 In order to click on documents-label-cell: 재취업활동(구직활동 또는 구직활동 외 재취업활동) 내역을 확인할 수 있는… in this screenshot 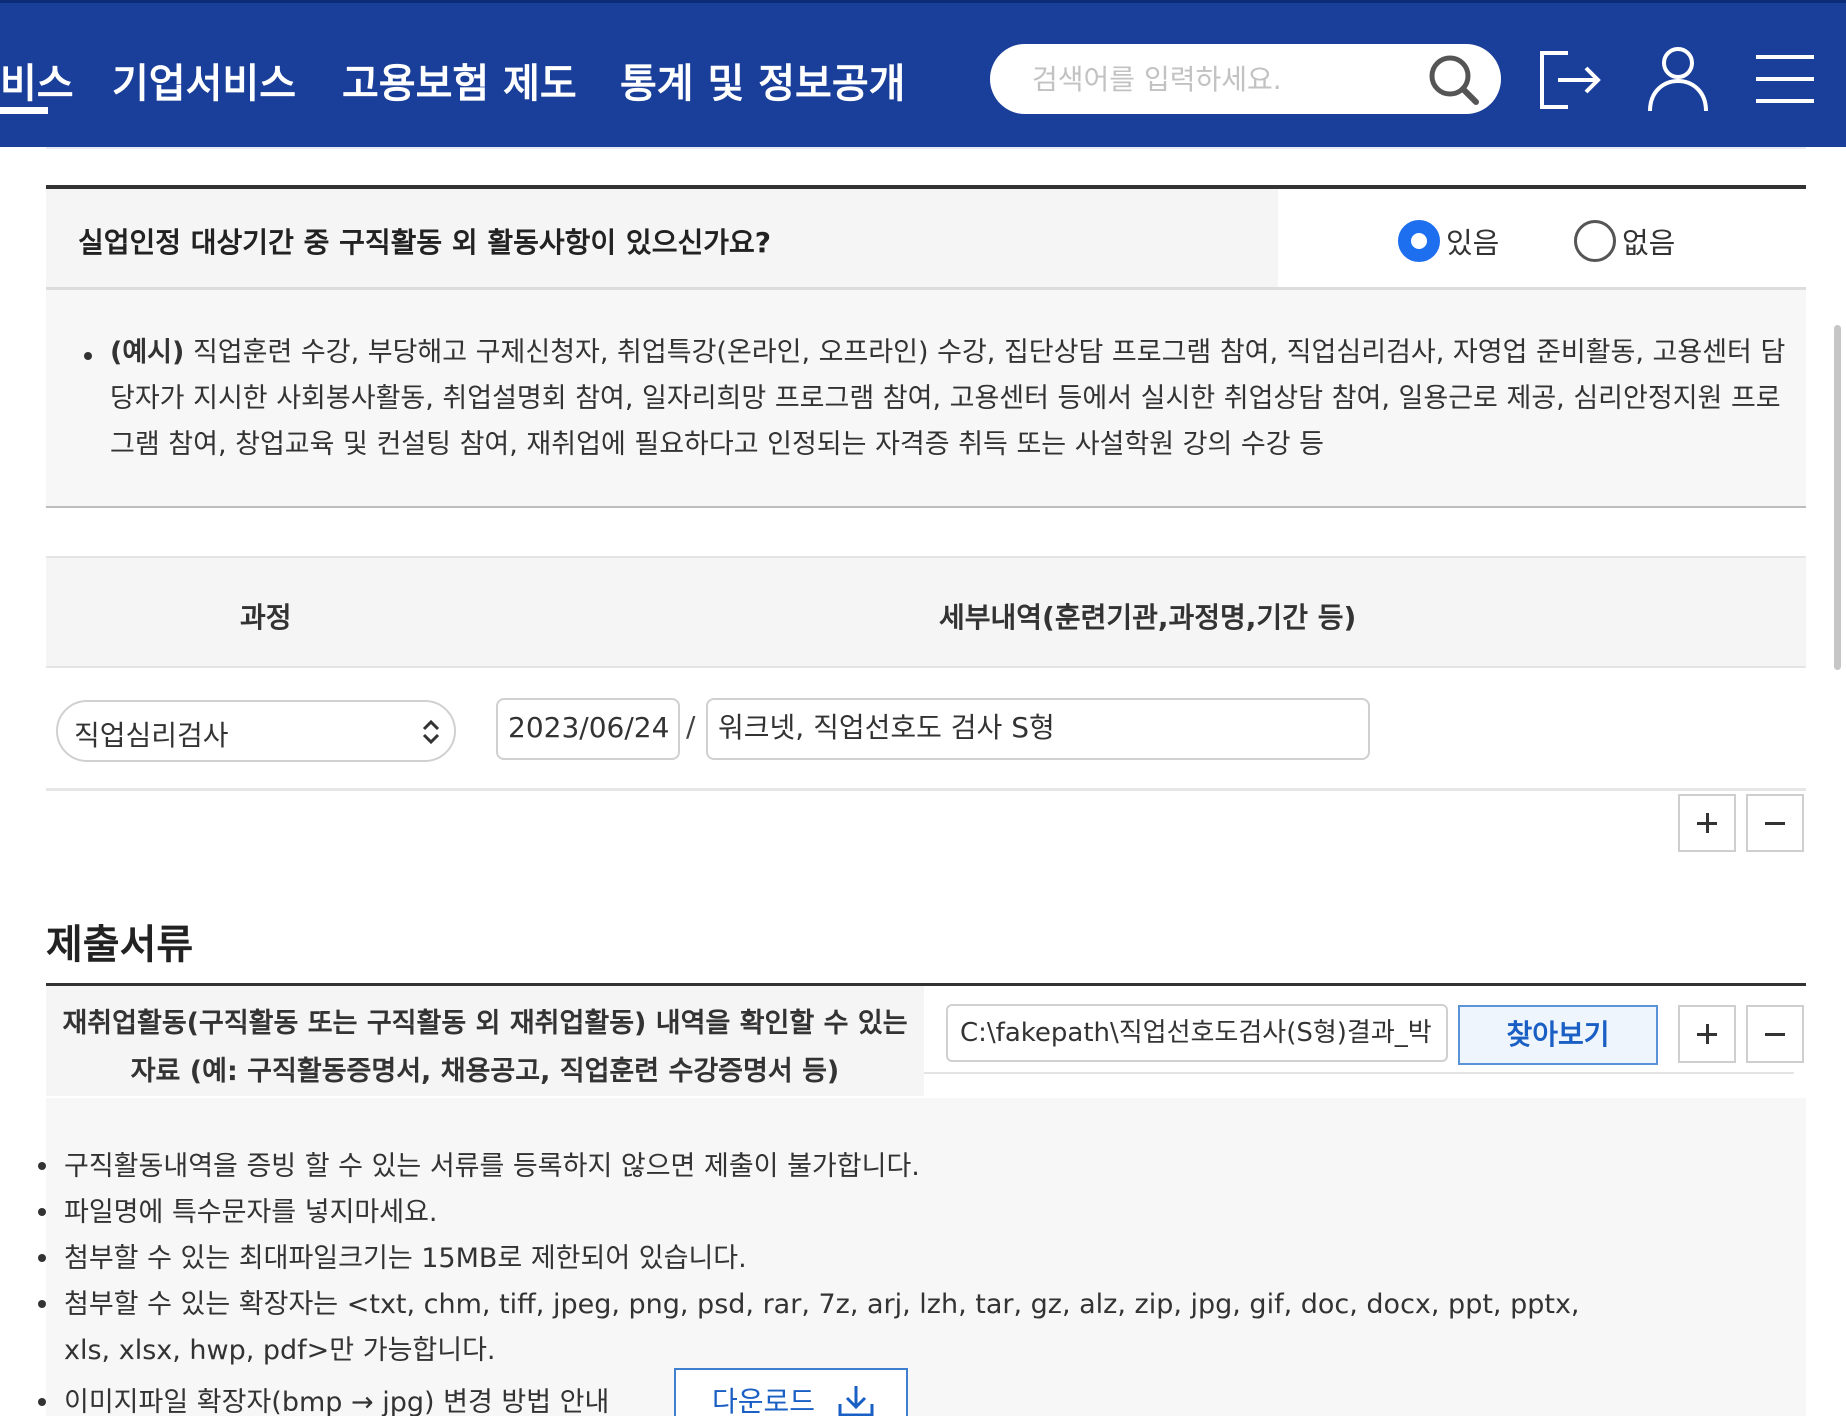, I will do `click(485, 1041)`.